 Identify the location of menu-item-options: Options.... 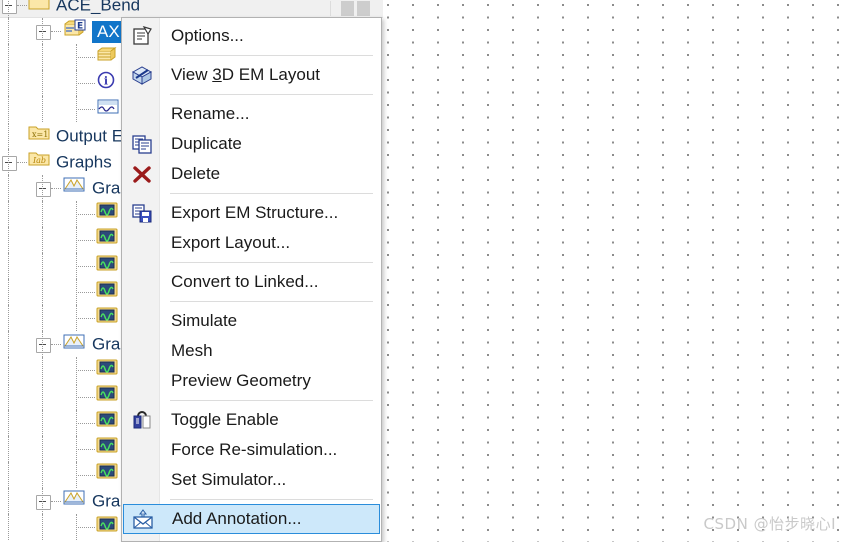
(251, 36).